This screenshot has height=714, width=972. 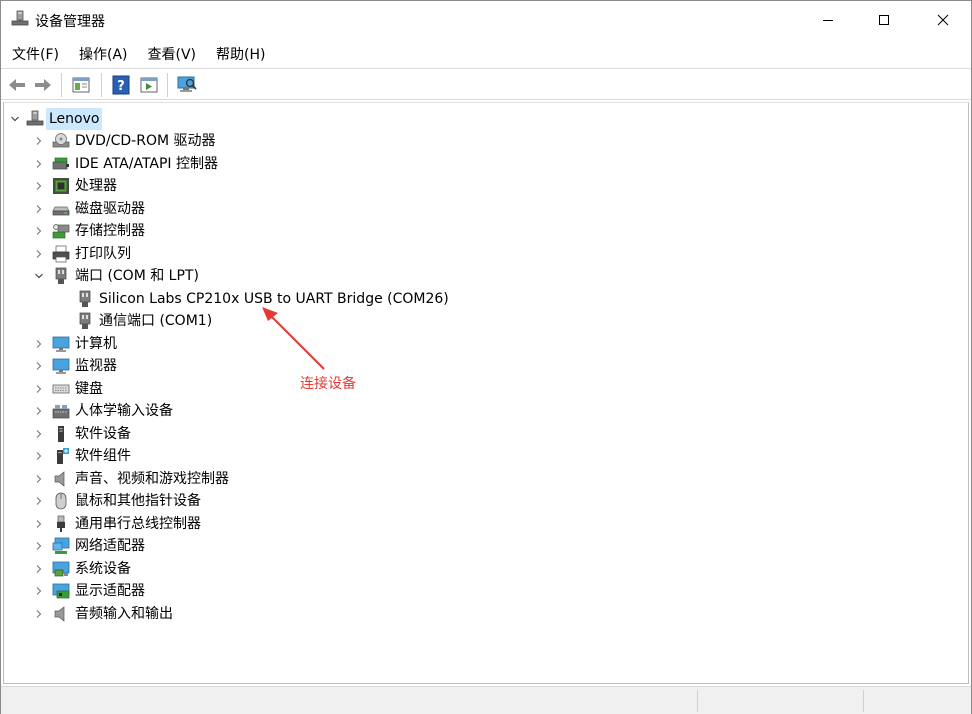 What do you see at coordinates (103, 434) in the screenshot?
I see `tree-item-label: 软件设备` at bounding box center [103, 434].